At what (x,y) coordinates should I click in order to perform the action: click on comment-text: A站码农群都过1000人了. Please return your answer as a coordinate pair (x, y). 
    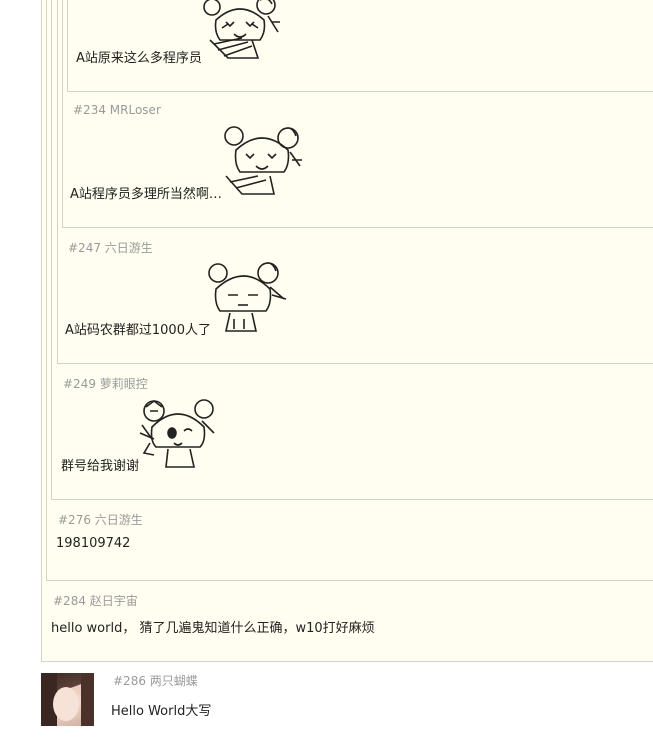
    Looking at the image, I should click on (138, 330).